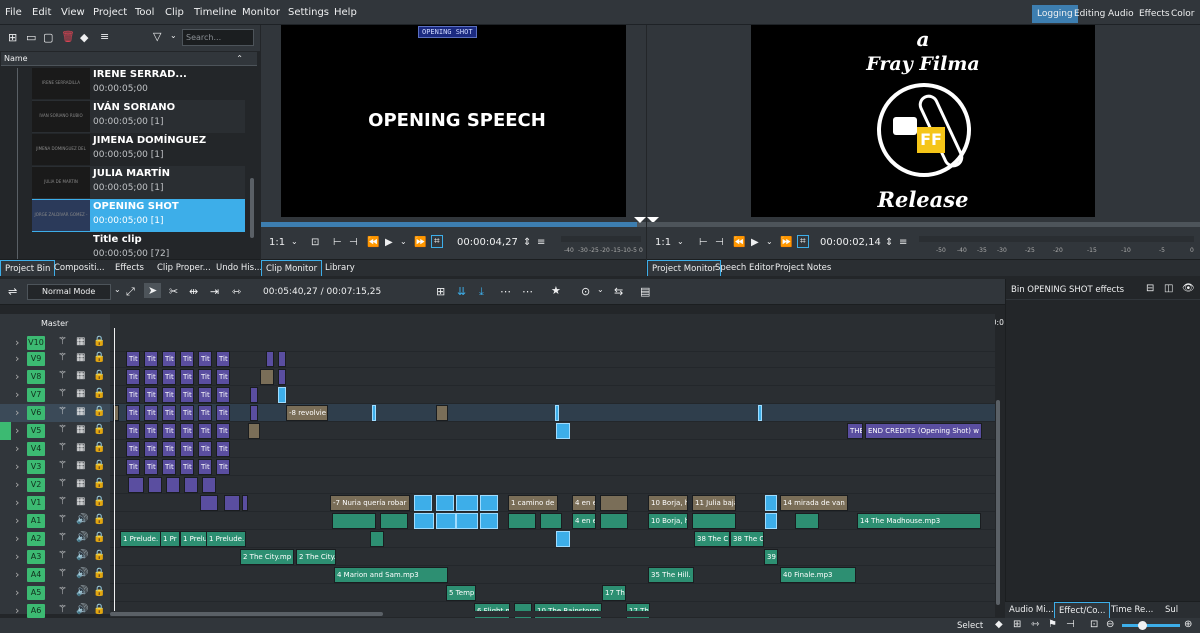 Image resolution: width=1200 pixels, height=633 pixels. Describe the element at coordinates (353, 242) in the screenshot. I see `set-out-icon: ⊣` at that location.